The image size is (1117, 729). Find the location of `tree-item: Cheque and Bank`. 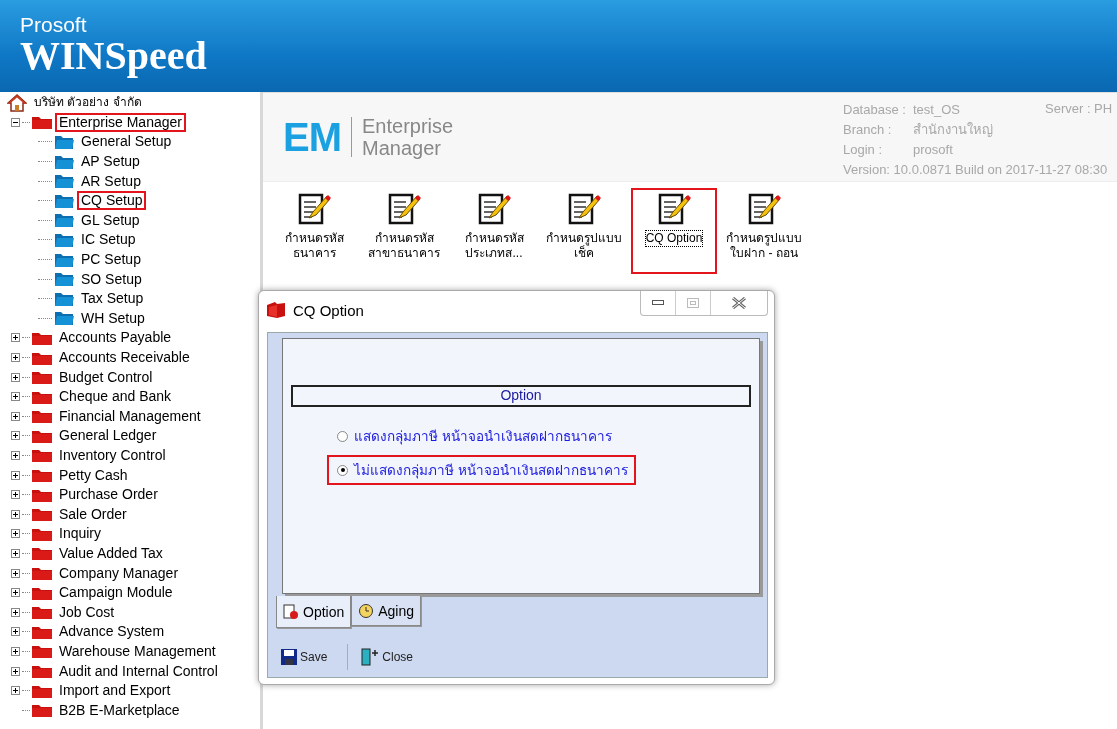

tree-item: Cheque and Bank is located at coordinates (115, 397).